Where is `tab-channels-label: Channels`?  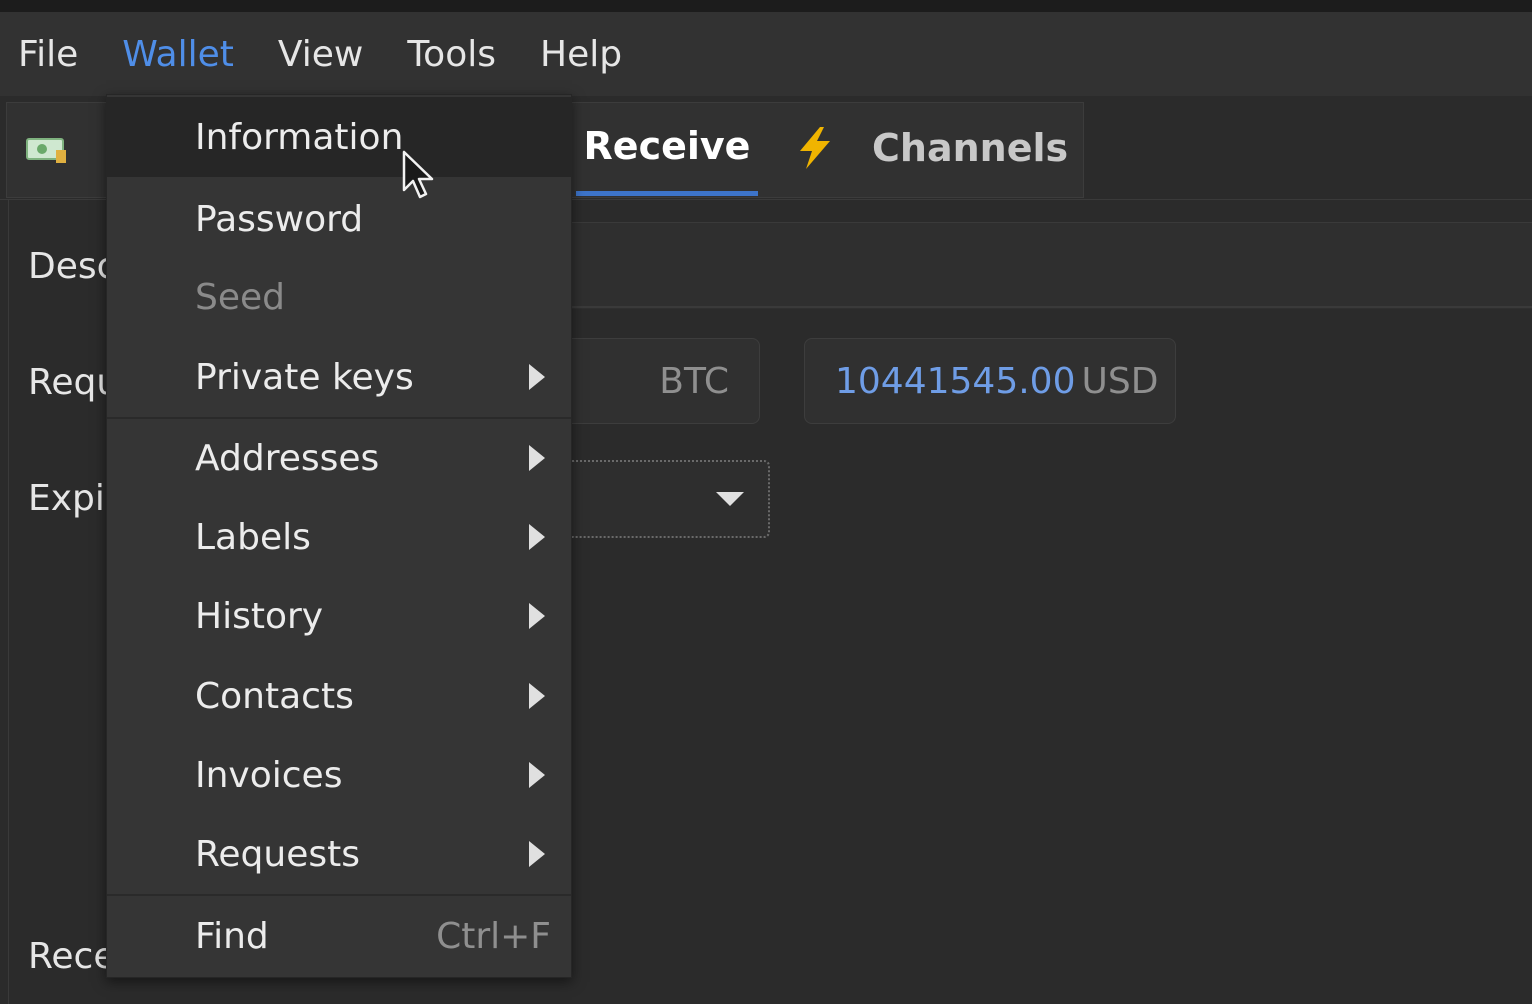
tab-channels-label: Channels is located at coordinates (970, 148).